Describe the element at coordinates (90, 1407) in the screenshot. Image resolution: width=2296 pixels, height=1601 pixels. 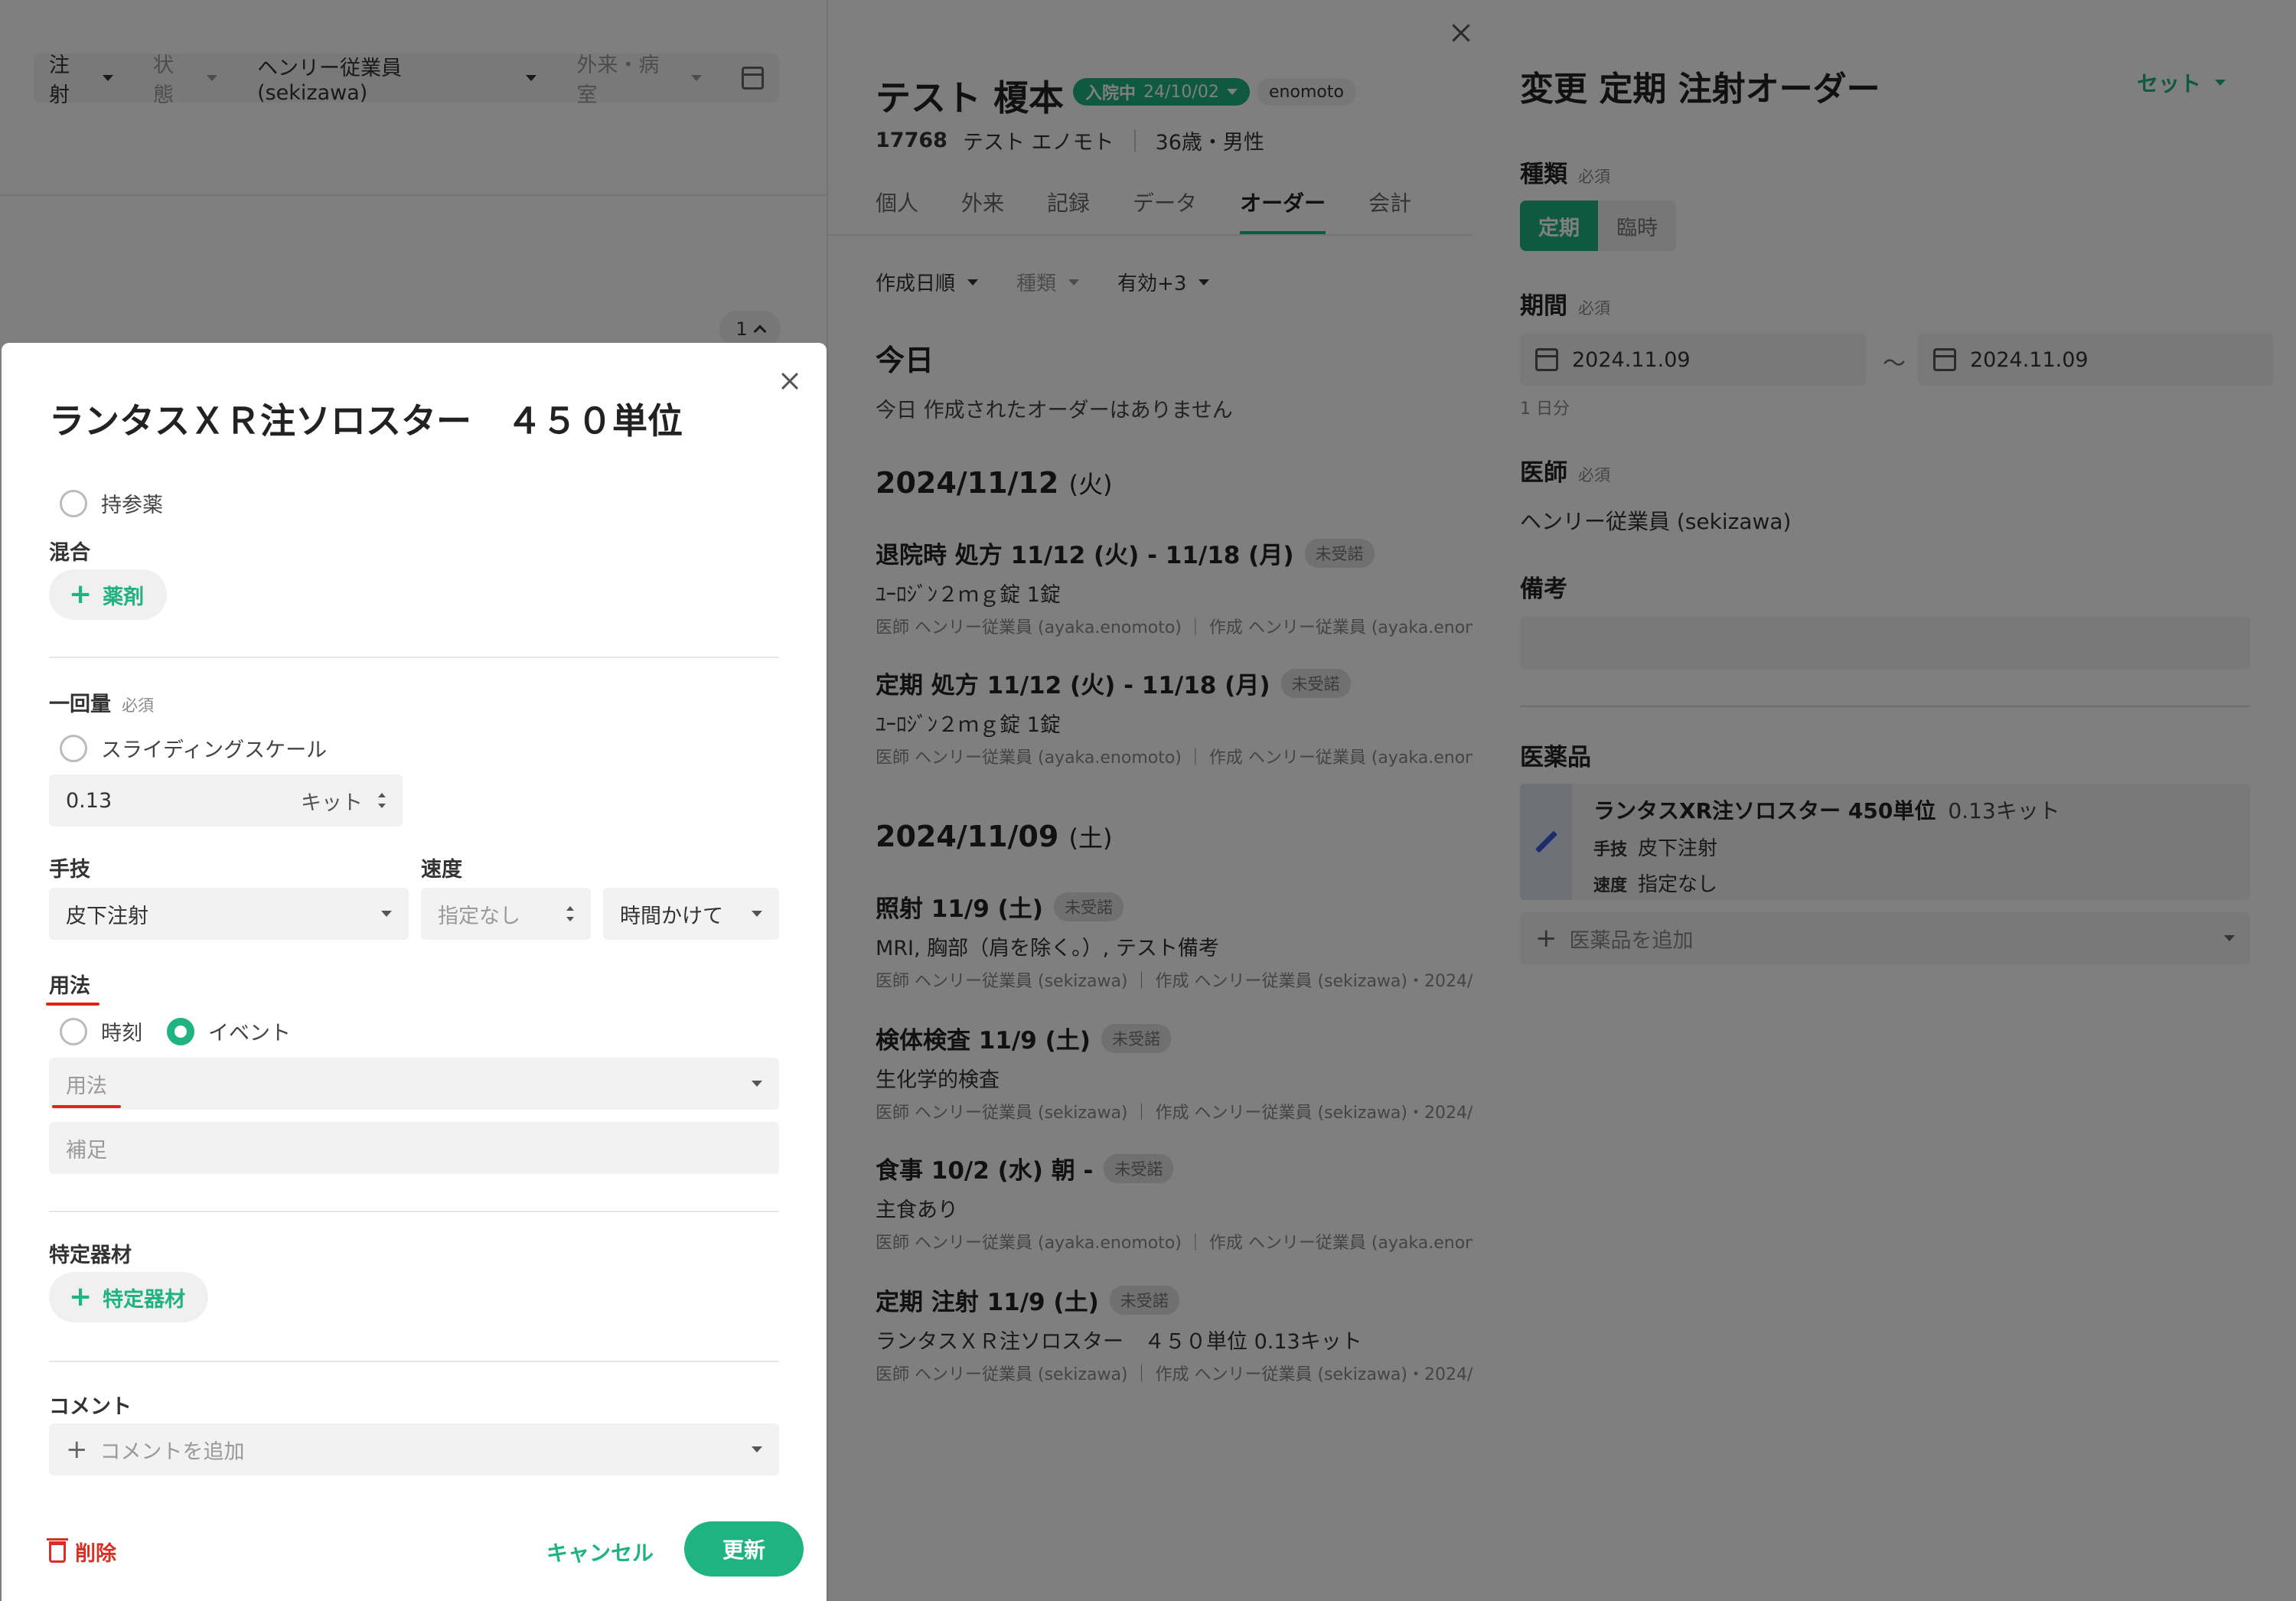
I see `comment-label: コメント` at that location.